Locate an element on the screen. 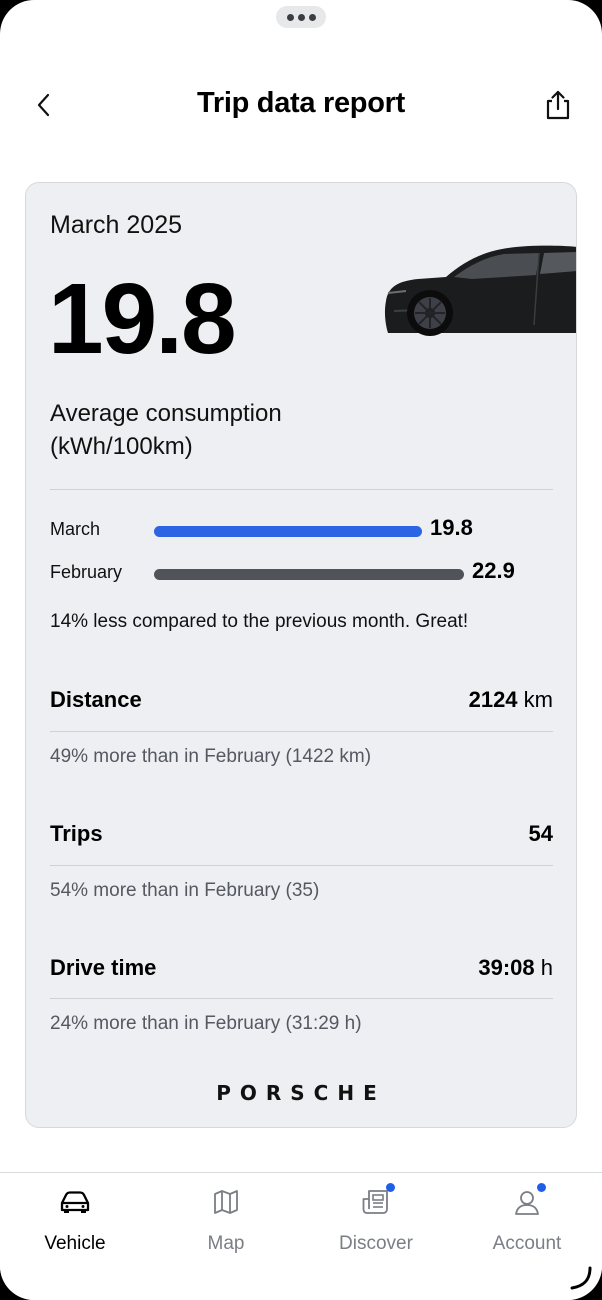 Image resolution: width=602 pixels, height=1300 pixels. tab-account: Account is located at coordinates (527, 1219).